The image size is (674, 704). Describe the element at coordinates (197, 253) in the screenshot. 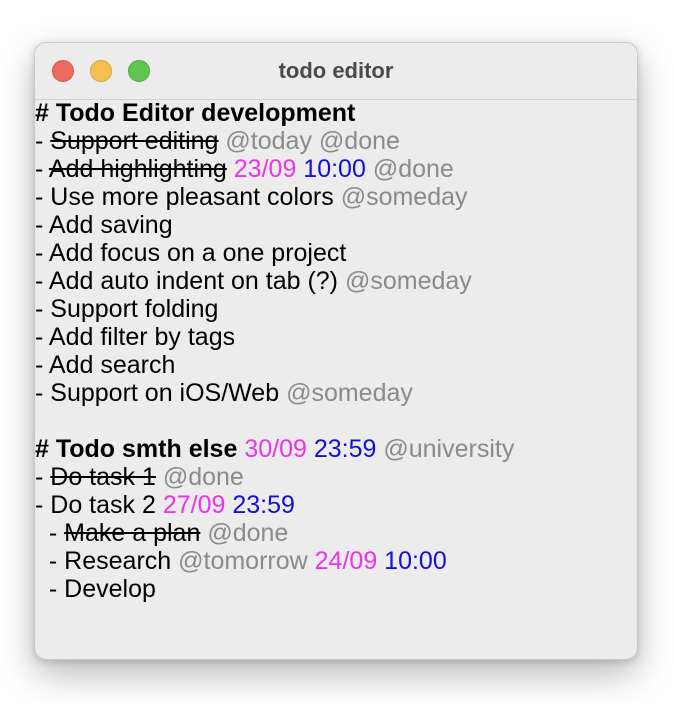

I see `task-text: Add focus on a one project` at that location.